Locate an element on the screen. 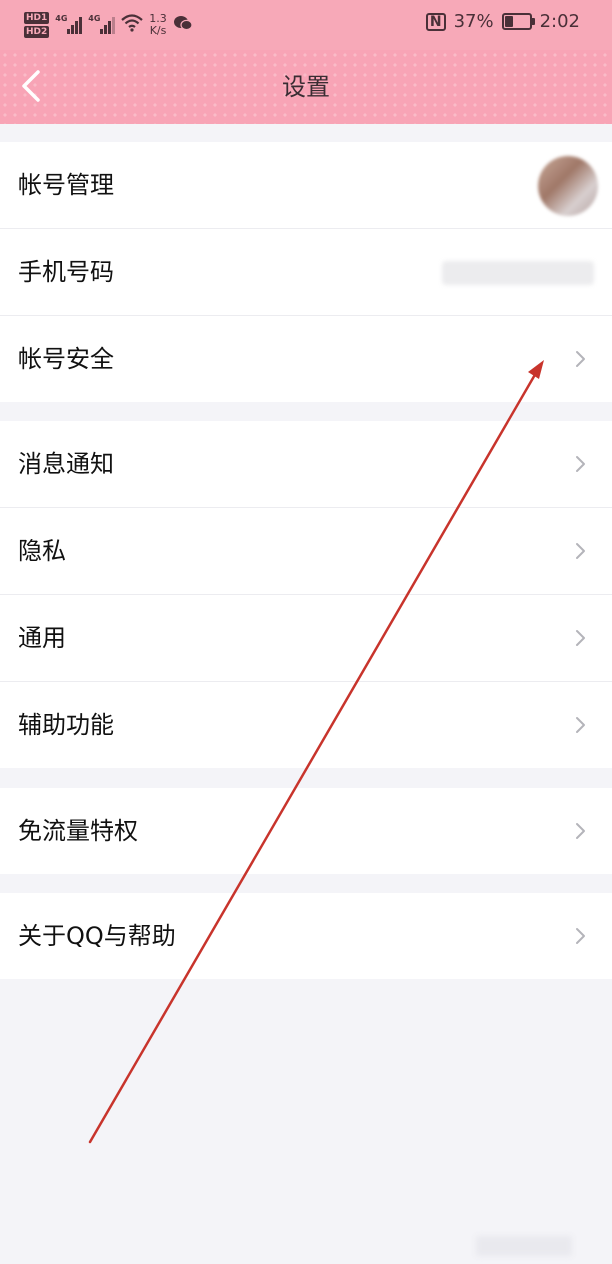 This screenshot has width=612, height=1264. settings-row-free-data: 免流量特权 is located at coordinates (306, 831).